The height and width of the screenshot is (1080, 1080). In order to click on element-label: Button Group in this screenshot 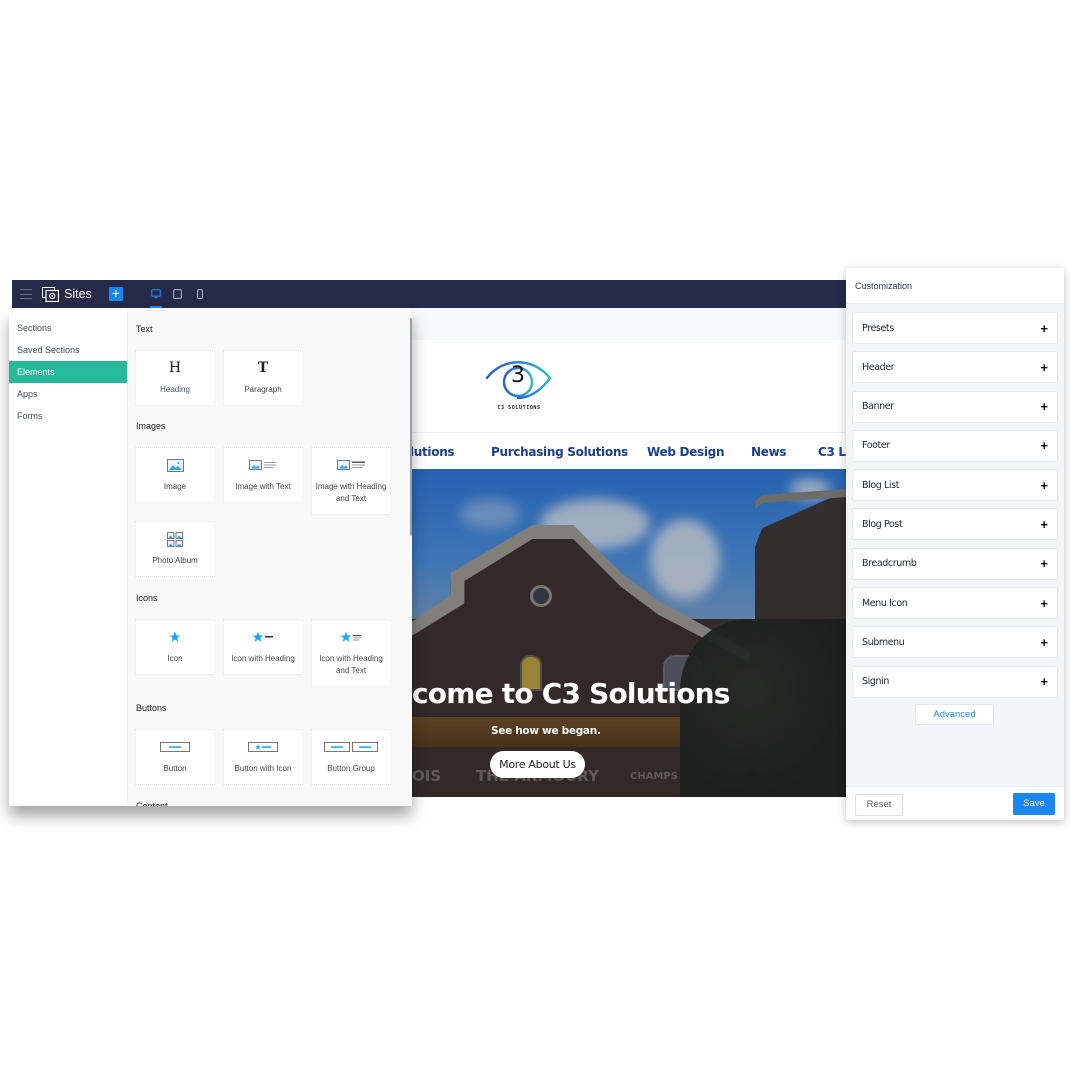, I will do `click(351, 768)`.